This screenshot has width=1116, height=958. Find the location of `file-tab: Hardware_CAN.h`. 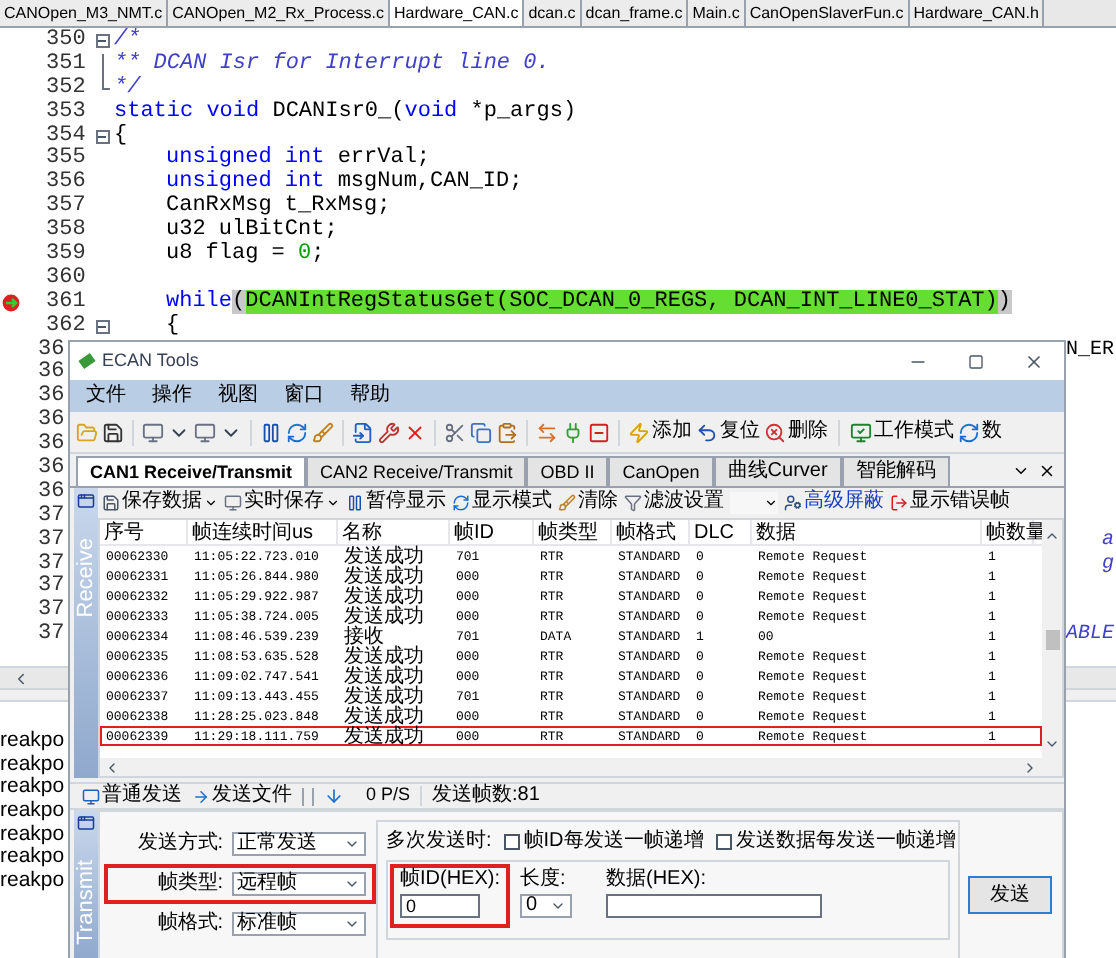

file-tab: Hardware_CAN.h is located at coordinates (977, 13).